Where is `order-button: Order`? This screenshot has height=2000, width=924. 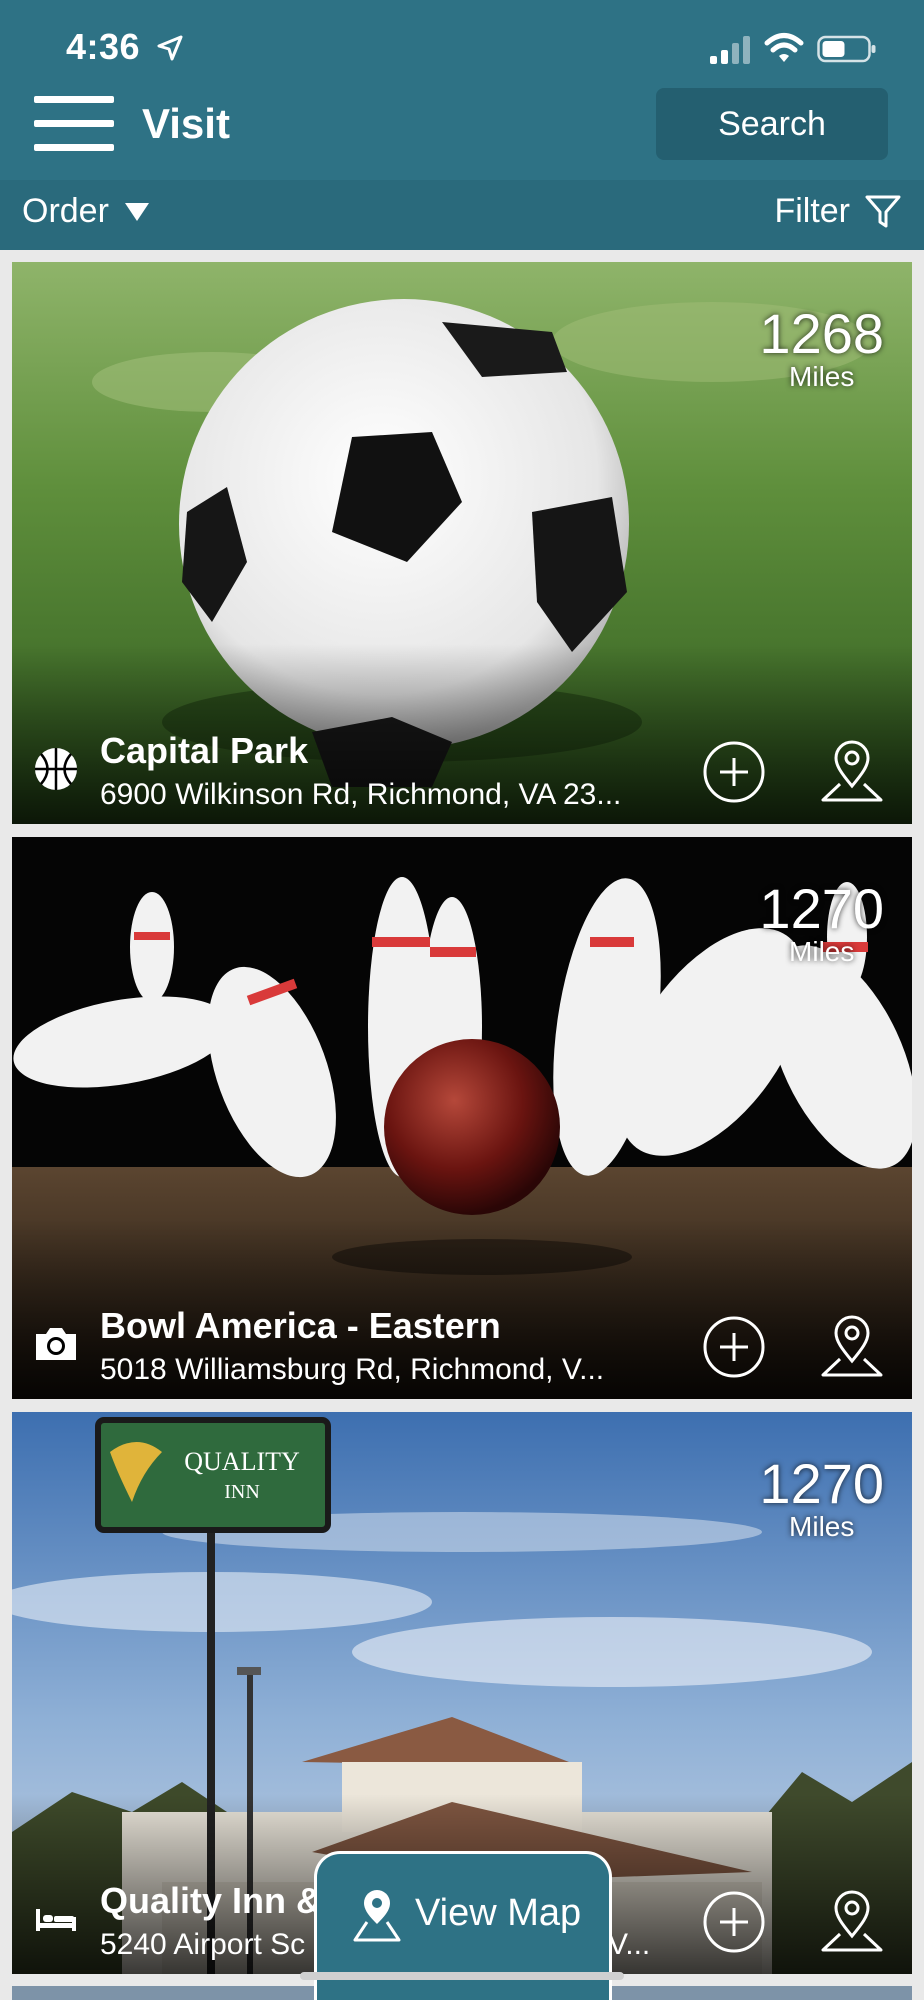
order-button: Order is located at coordinates (85, 211).